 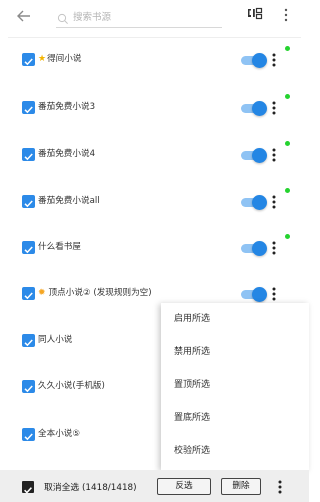 I want to click on group-icon, so click(x=255, y=14).